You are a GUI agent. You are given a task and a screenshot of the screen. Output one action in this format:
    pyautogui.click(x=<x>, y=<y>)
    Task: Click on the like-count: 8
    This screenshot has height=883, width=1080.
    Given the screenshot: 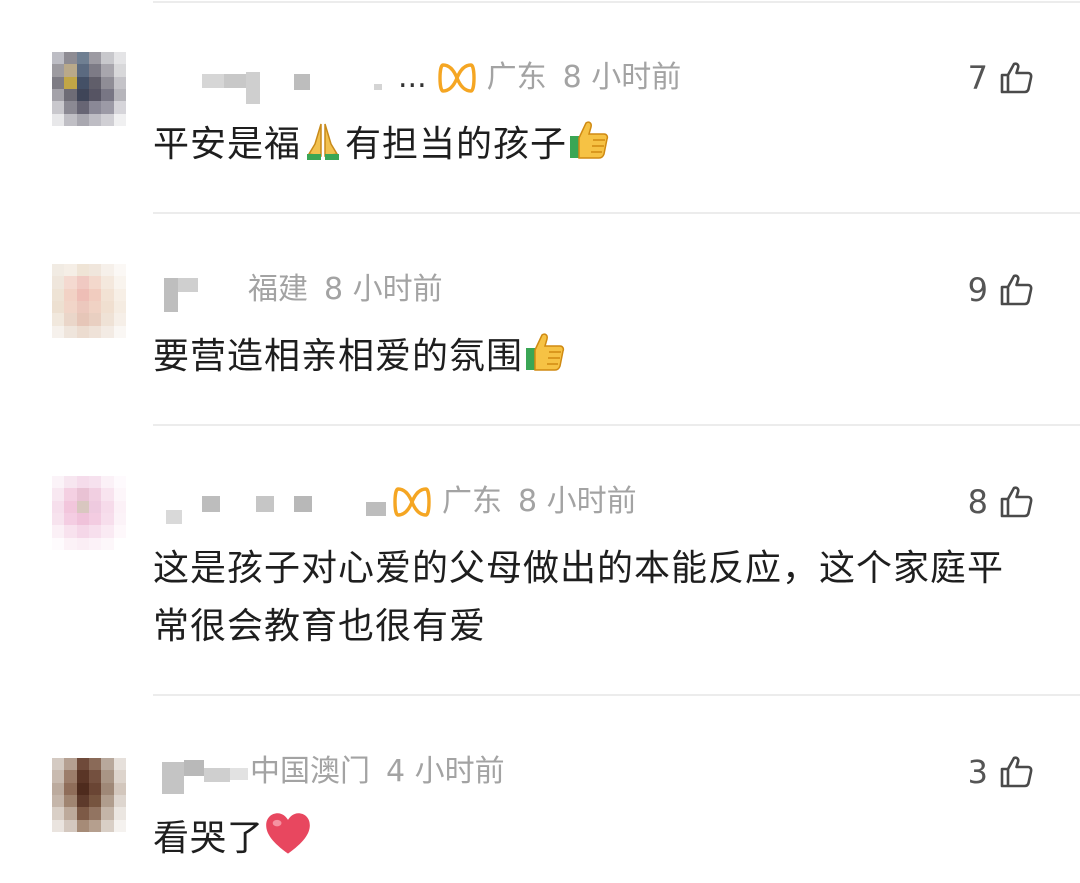 What is the action you would take?
    pyautogui.click(x=977, y=502)
    